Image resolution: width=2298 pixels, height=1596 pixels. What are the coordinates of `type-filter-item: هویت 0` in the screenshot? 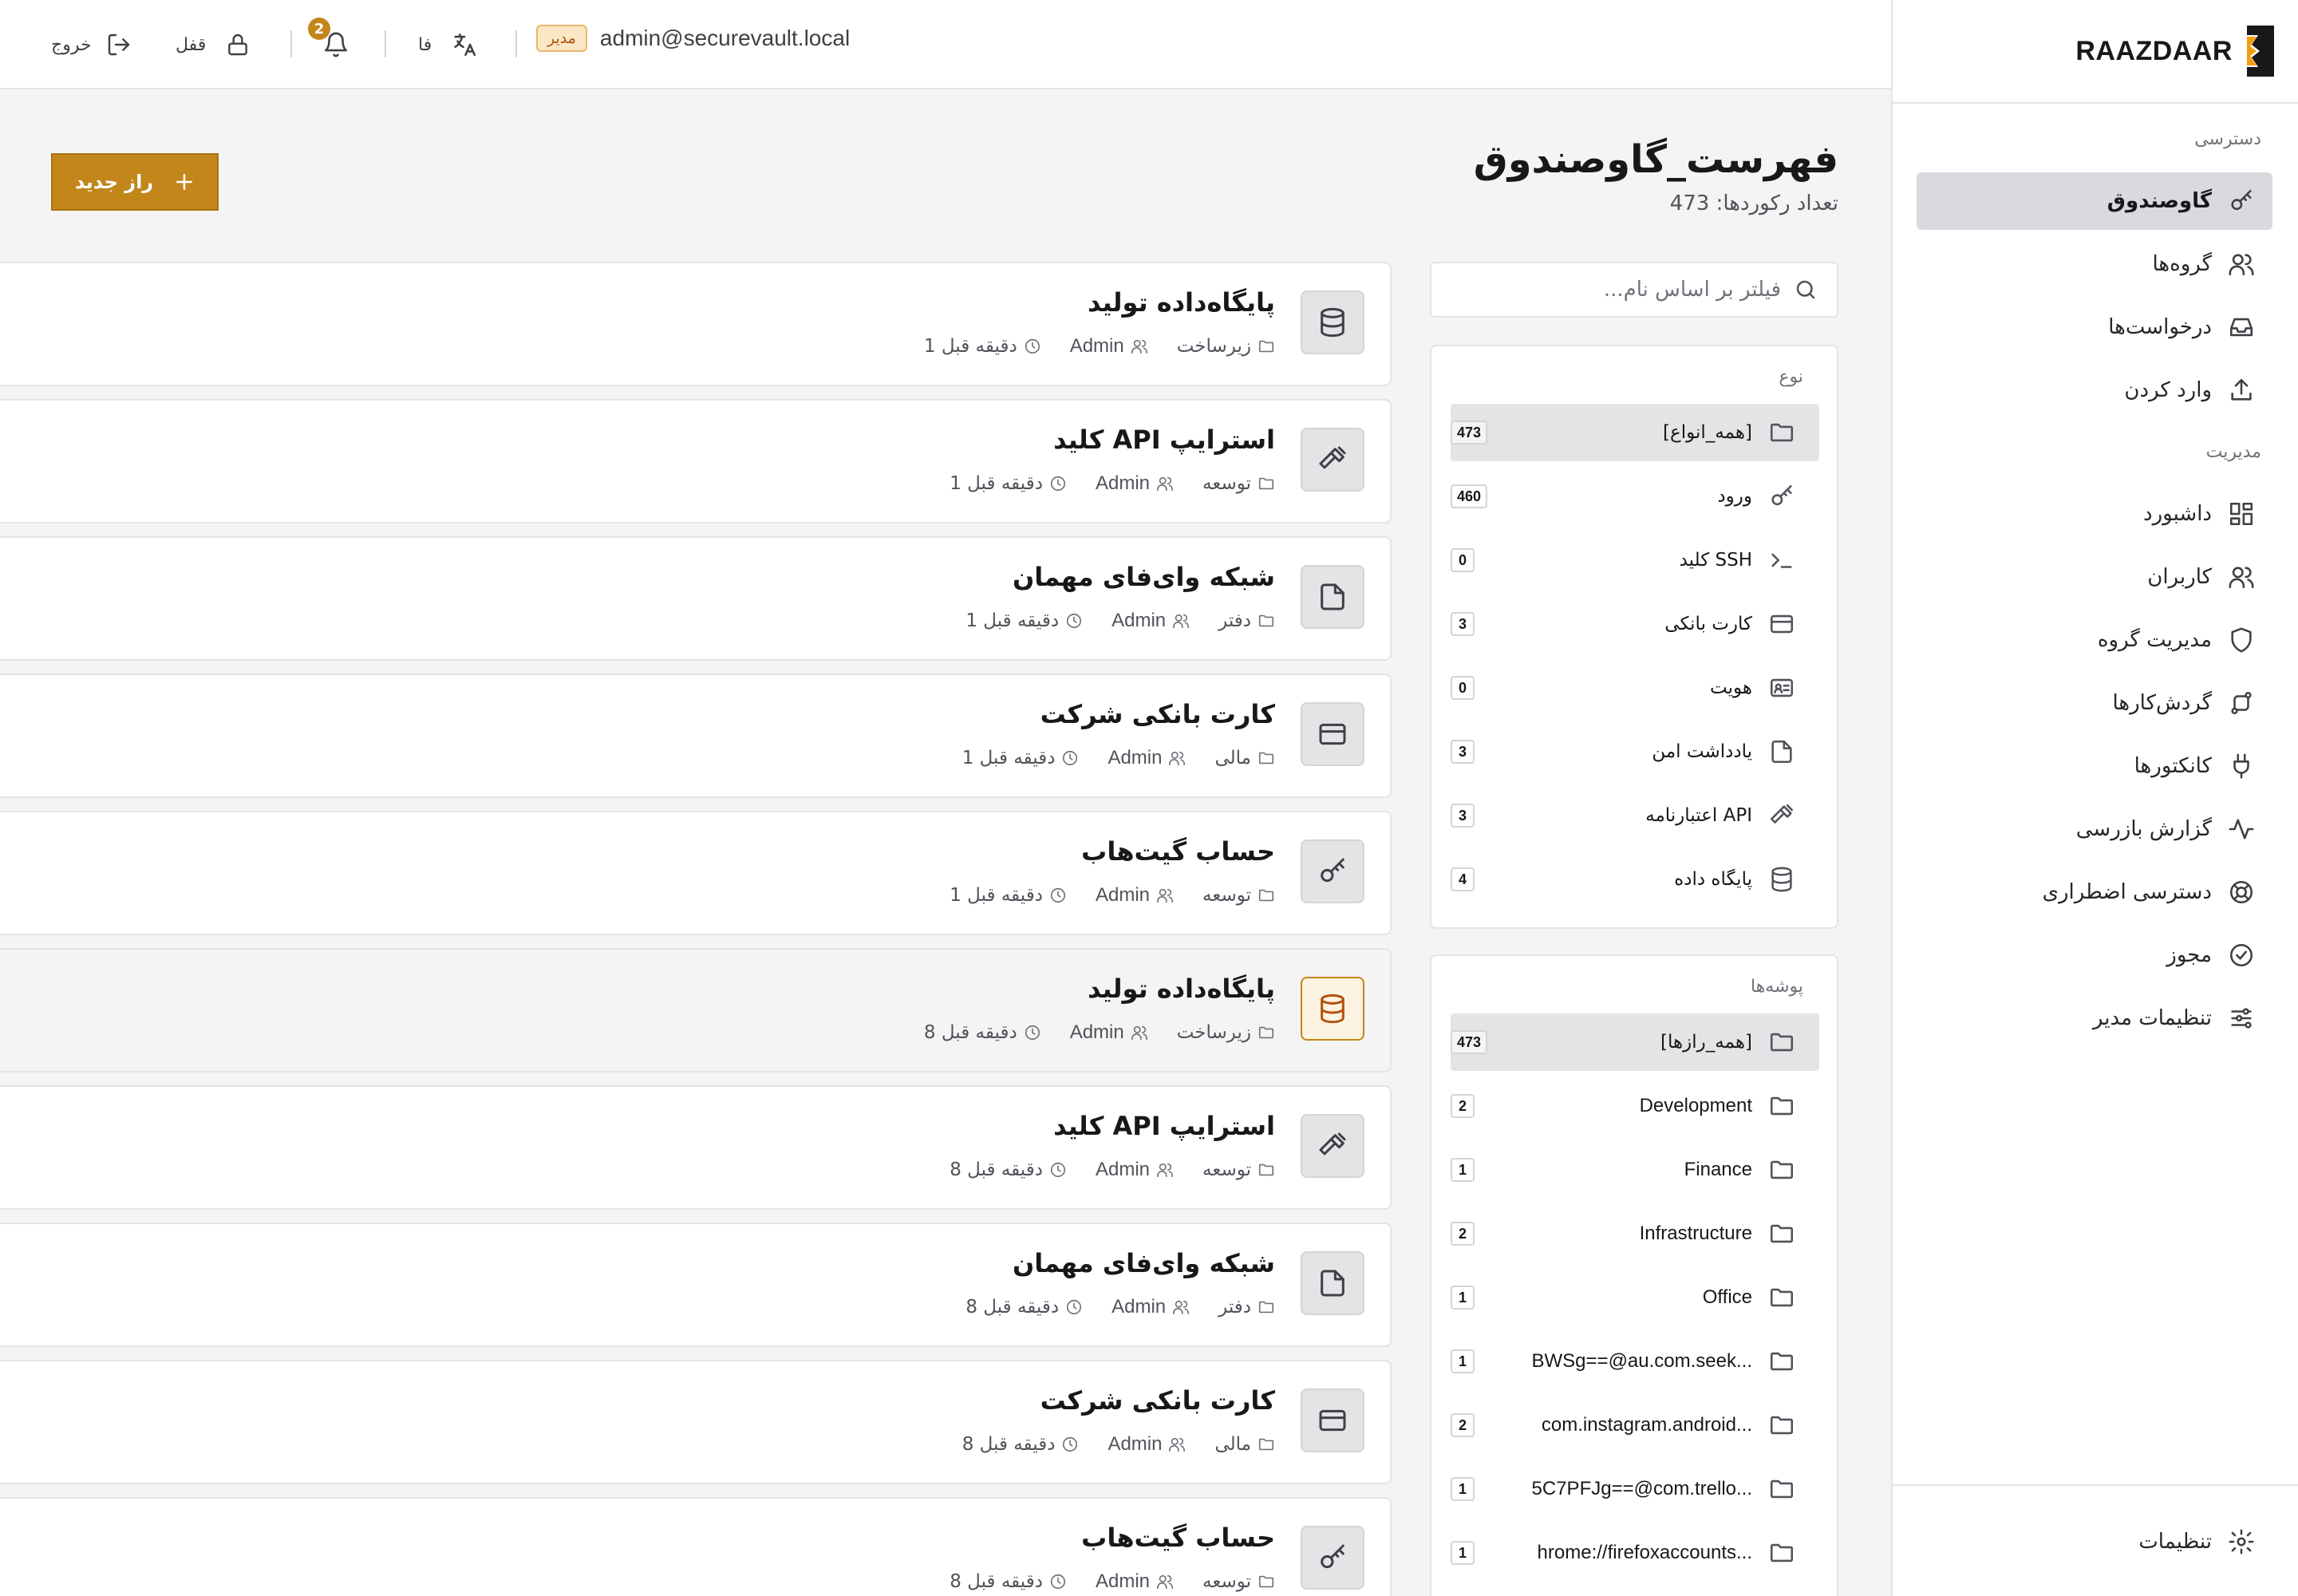 It's located at (1635, 688).